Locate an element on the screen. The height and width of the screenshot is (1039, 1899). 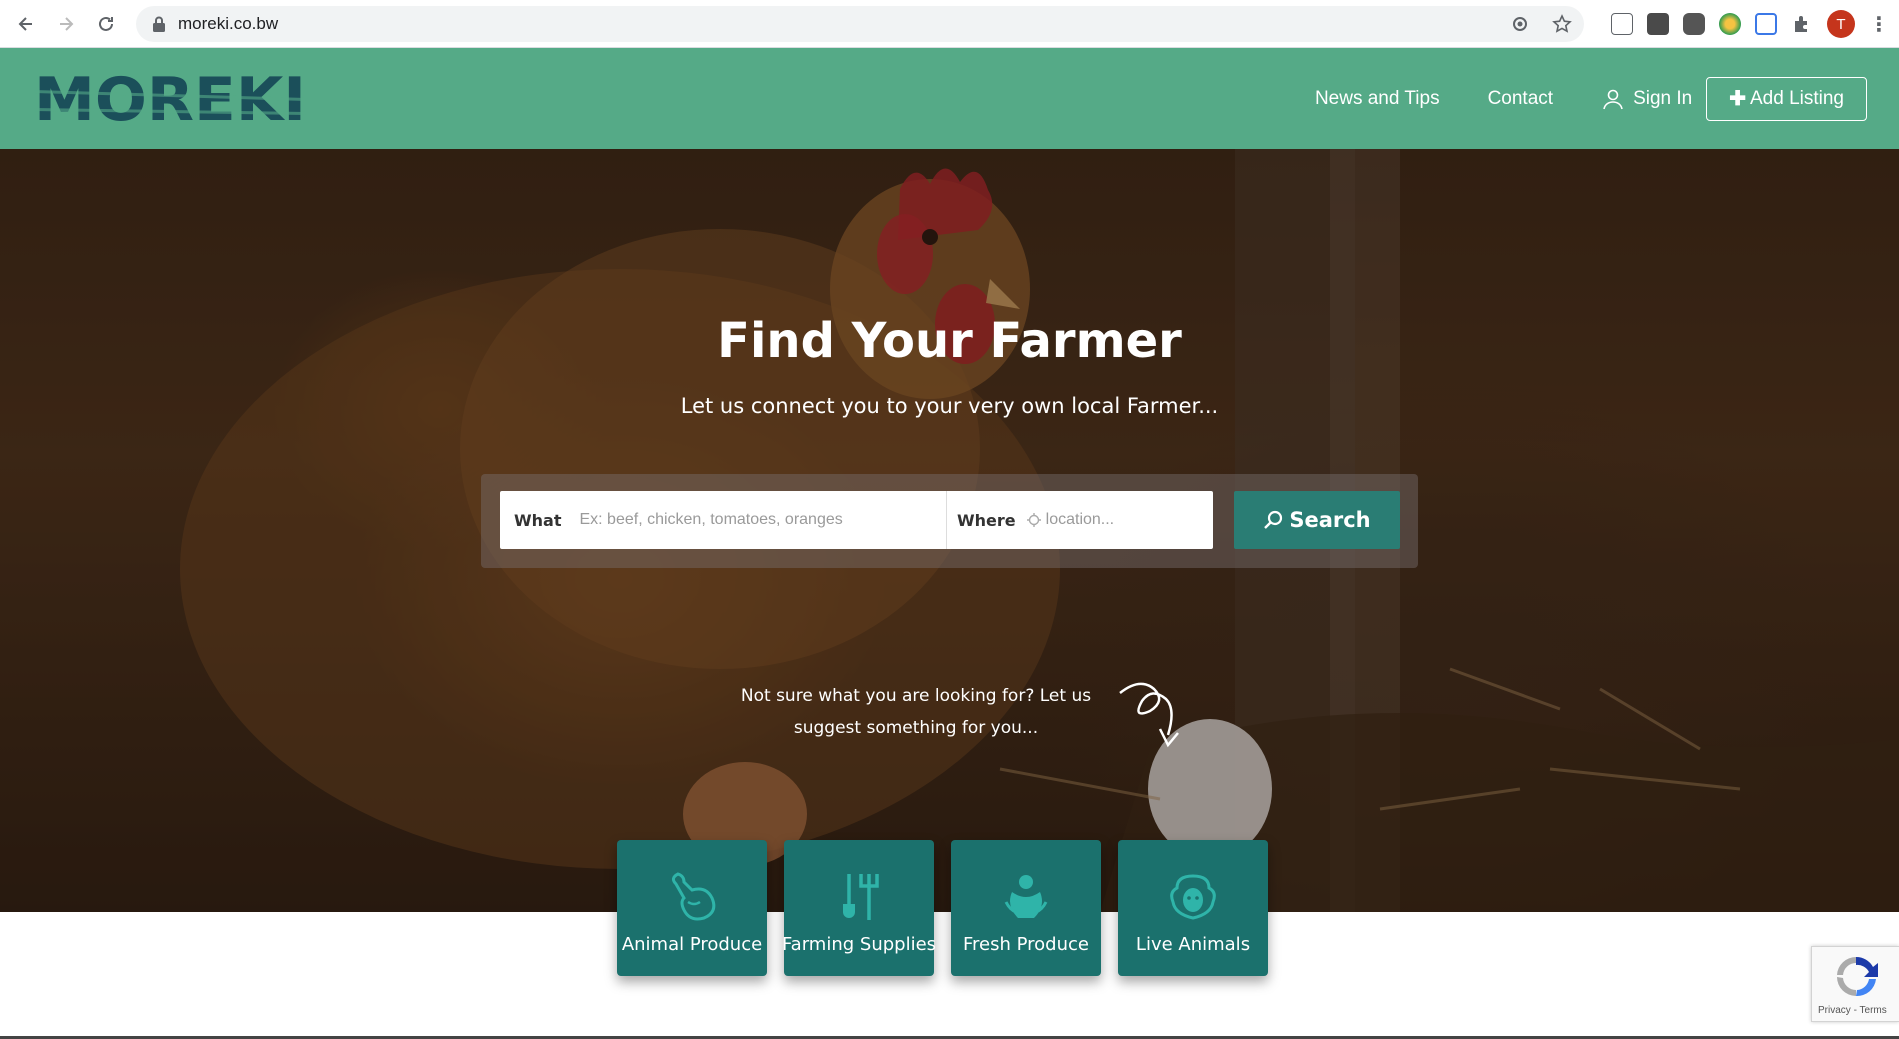
search-fields: What Where is located at coordinates (856, 520).